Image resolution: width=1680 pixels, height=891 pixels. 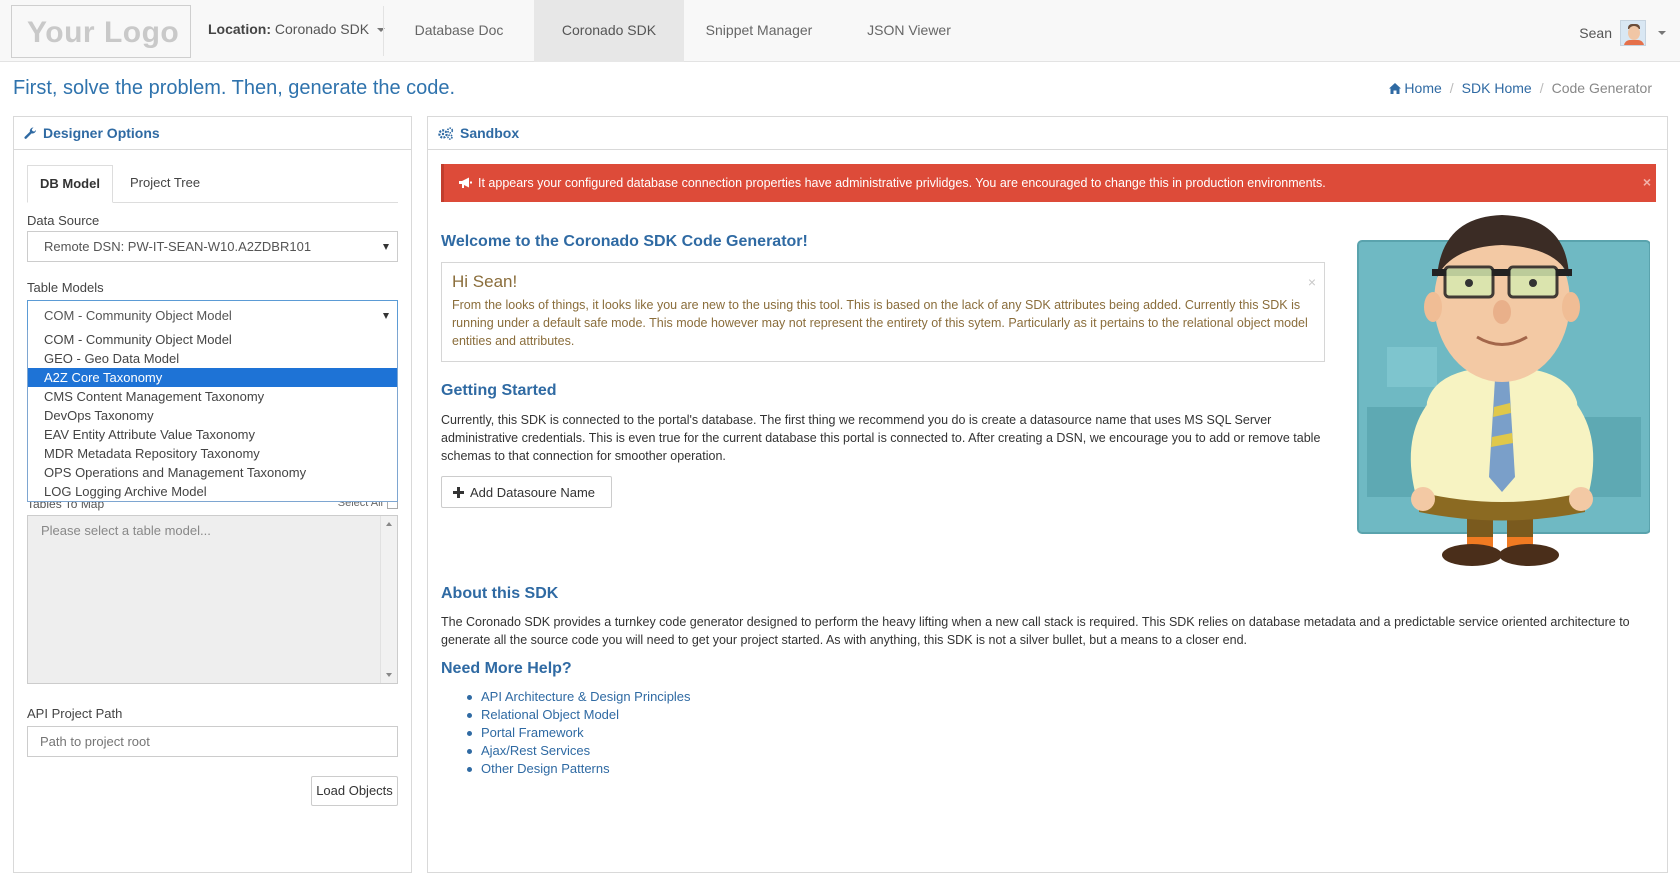 What do you see at coordinates (63, 220) in the screenshot?
I see `data-source-label: Data Source` at bounding box center [63, 220].